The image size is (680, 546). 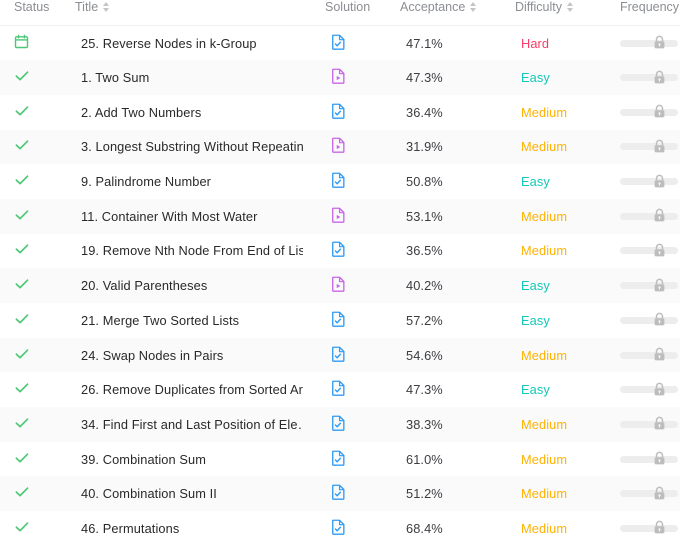 I want to click on cell-difficulty: Easy, so click(x=567, y=285).